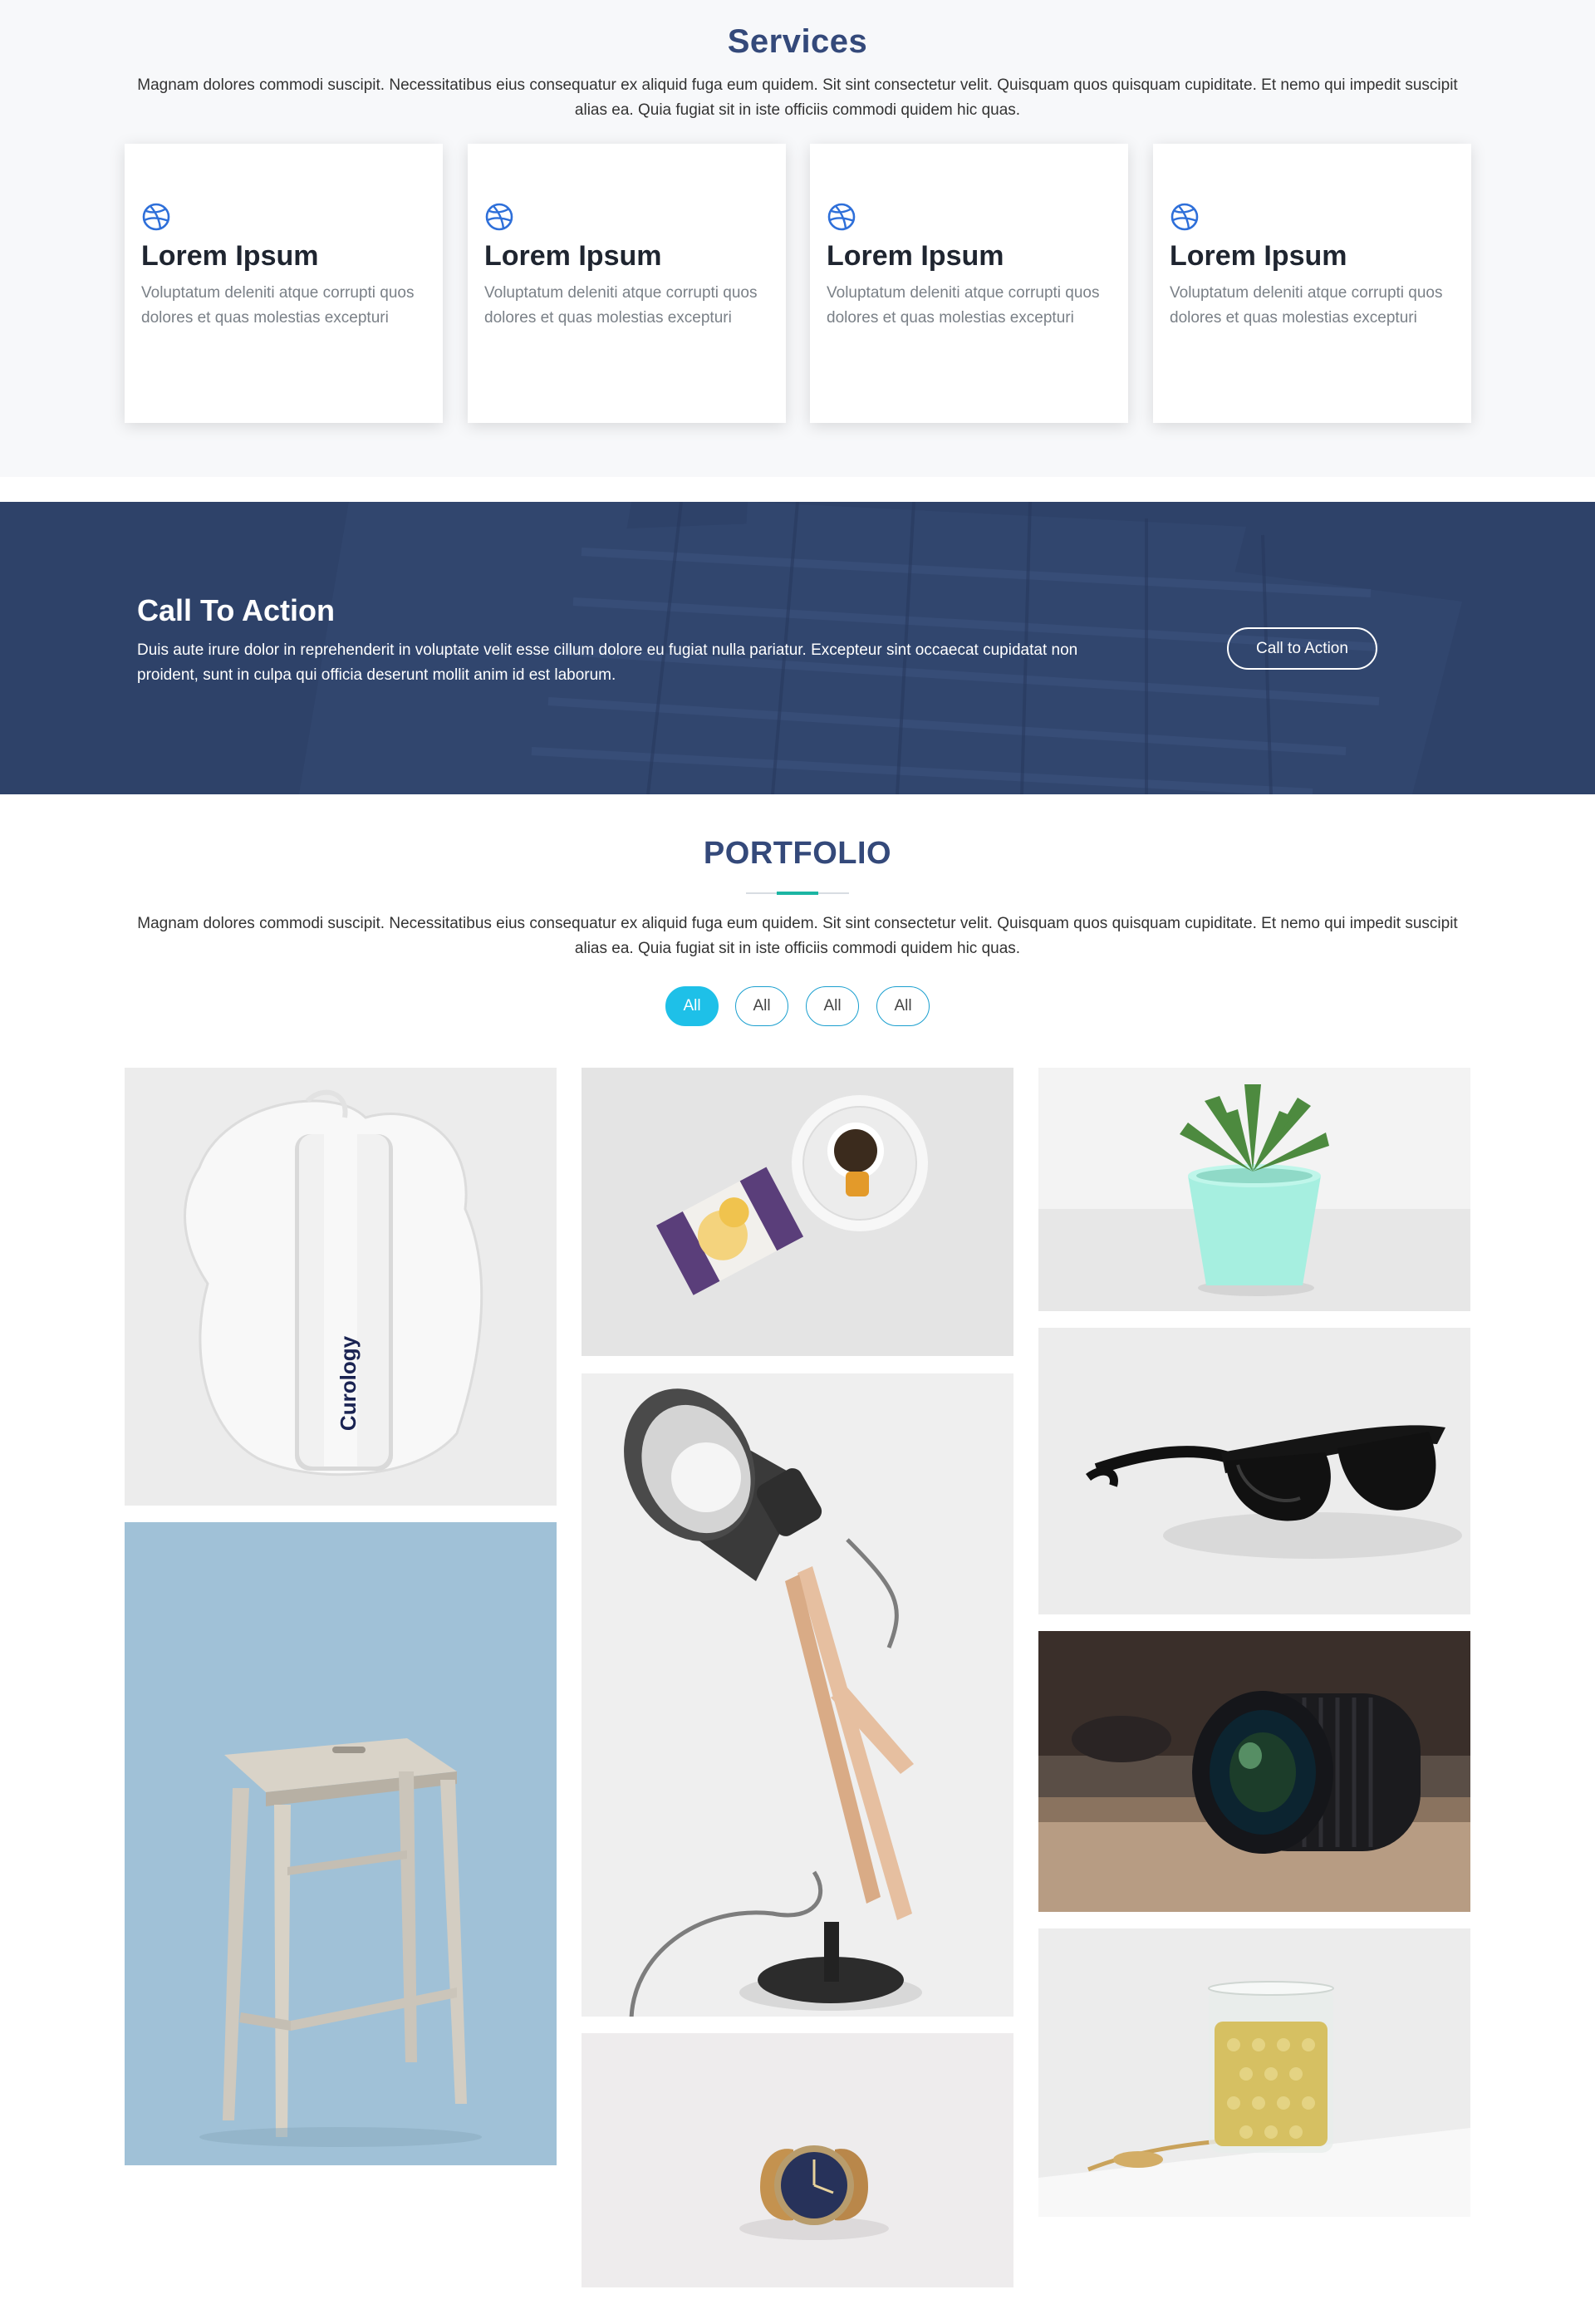  I want to click on call-to-action-button: Call to Action, so click(1302, 648).